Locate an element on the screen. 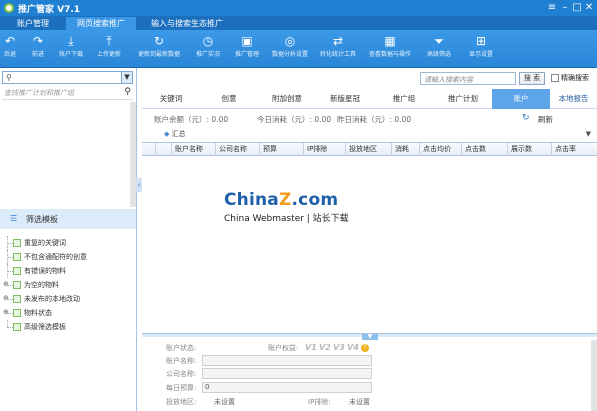  analysis-settings-button: ◎ 数据分析设置 is located at coordinates (290, 49).